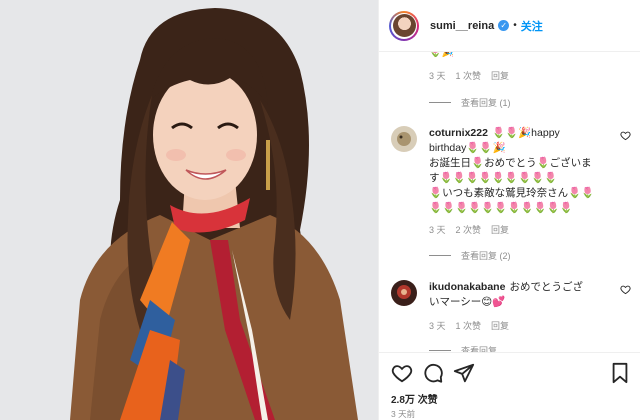 The image size is (640, 420). I want to click on comment-text: 🌷🌷🎉happy, so click(525, 133).